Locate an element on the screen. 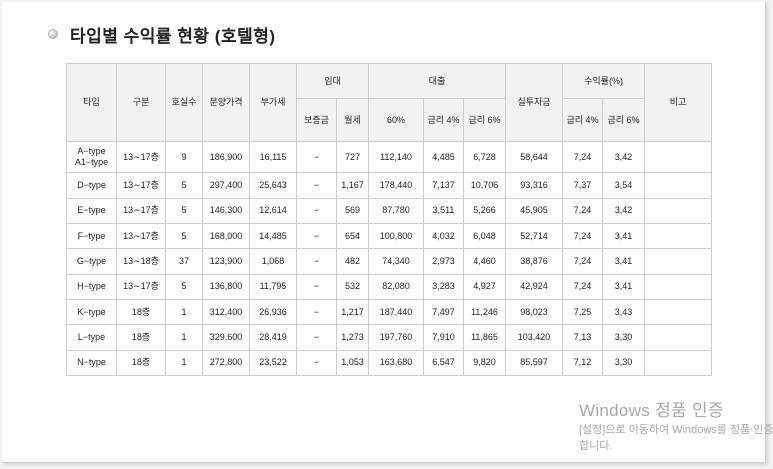 The image size is (773, 469). header-yield-4: 금리 4% is located at coordinates (583, 120).